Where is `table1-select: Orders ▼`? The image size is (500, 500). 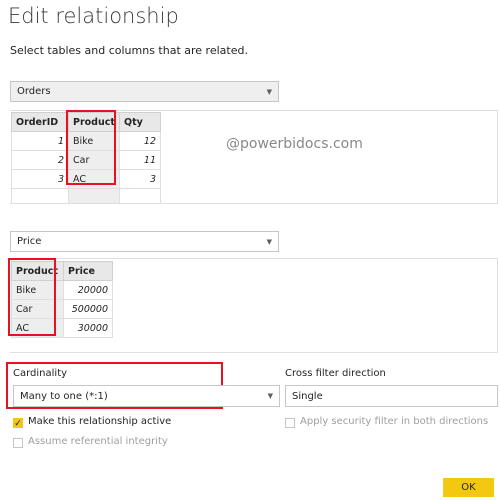 table1-select: Orders ▼ is located at coordinates (144, 91).